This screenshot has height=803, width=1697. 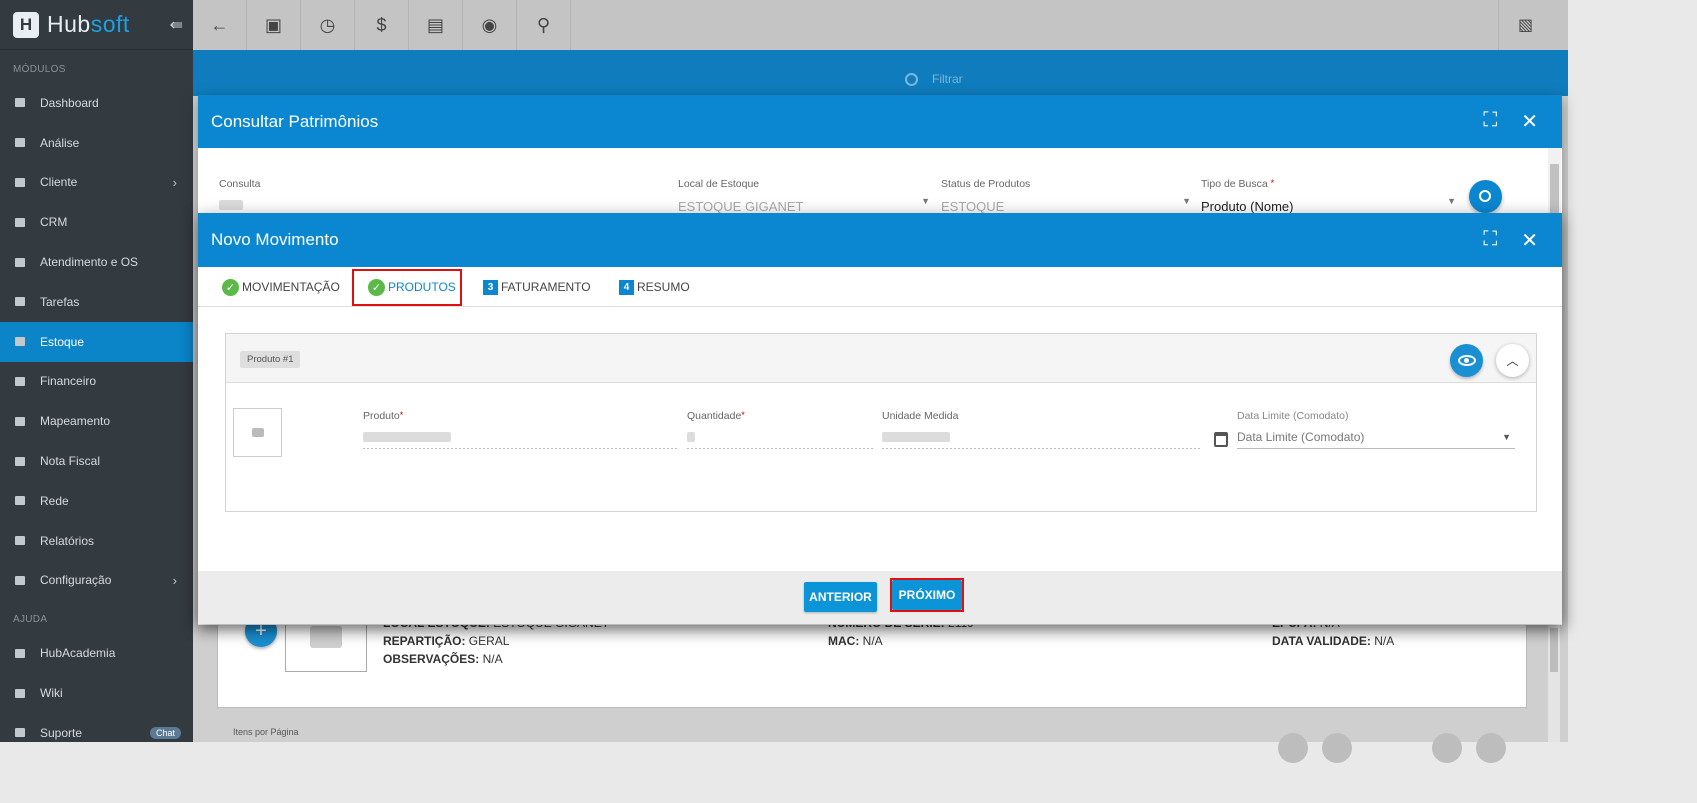 What do you see at coordinates (96, 143) in the screenshot?
I see `sidebar-item-an-lise: Análise` at bounding box center [96, 143].